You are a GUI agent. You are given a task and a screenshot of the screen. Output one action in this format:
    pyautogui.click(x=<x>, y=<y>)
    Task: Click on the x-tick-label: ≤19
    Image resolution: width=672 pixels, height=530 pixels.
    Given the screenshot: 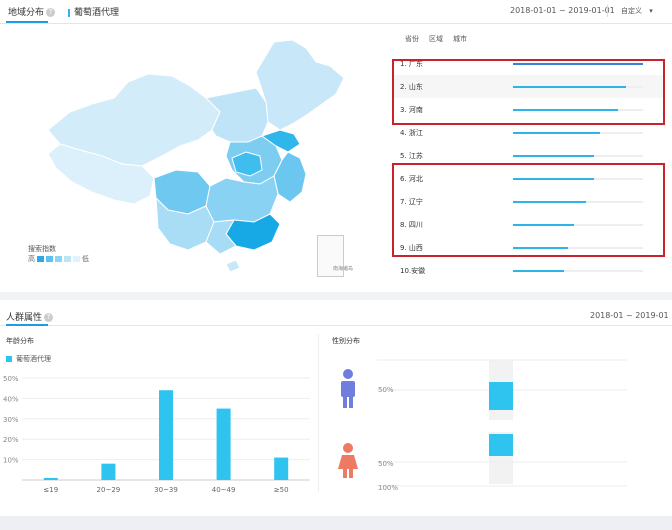 What is the action you would take?
    pyautogui.click(x=50, y=490)
    